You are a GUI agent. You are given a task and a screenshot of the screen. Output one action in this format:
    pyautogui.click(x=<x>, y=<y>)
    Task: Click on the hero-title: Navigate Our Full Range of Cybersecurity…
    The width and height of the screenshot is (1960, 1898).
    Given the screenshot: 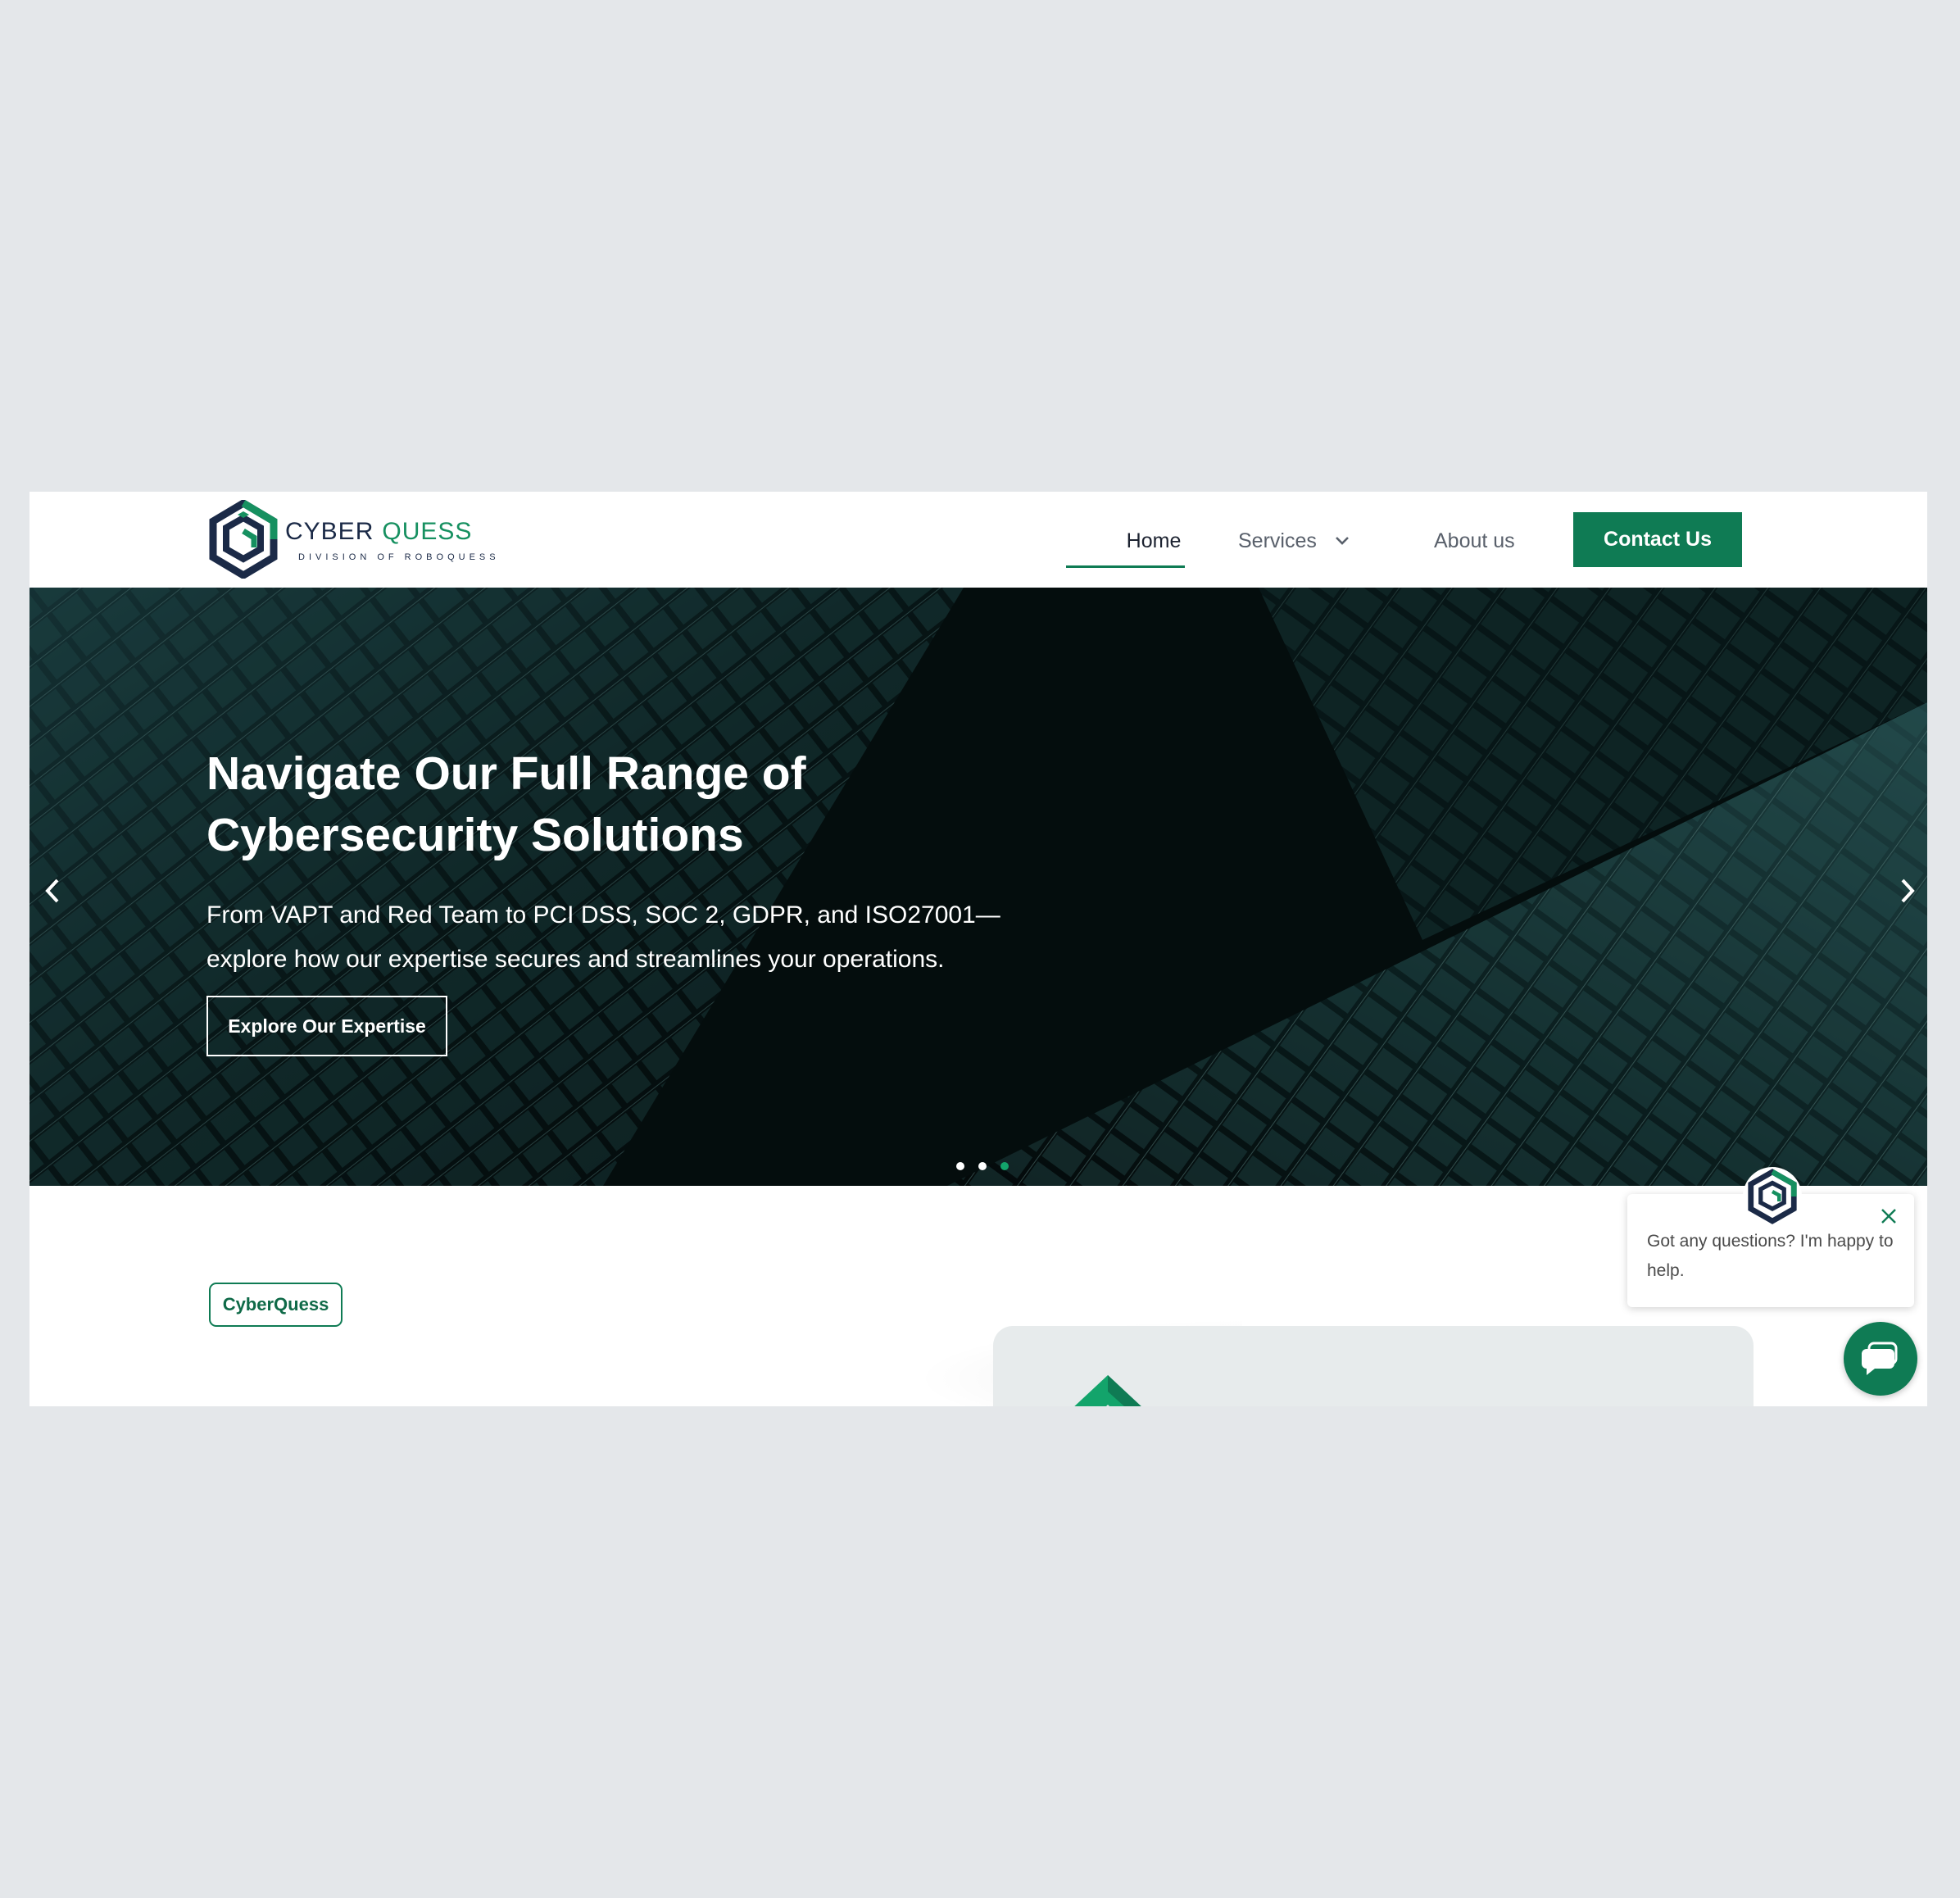 What is the action you would take?
    pyautogui.click(x=506, y=804)
    